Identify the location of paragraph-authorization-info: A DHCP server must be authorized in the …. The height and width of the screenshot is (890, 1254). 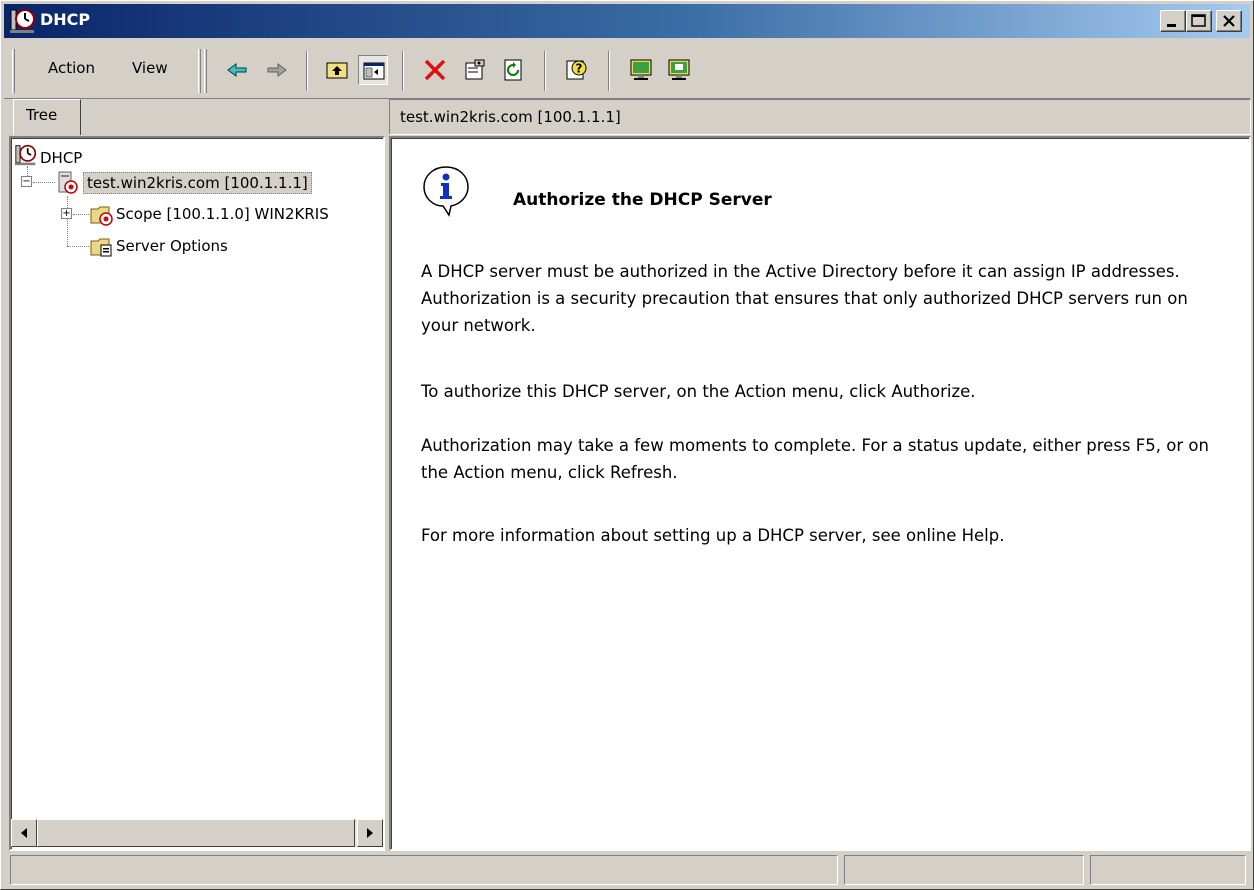
(804, 299).